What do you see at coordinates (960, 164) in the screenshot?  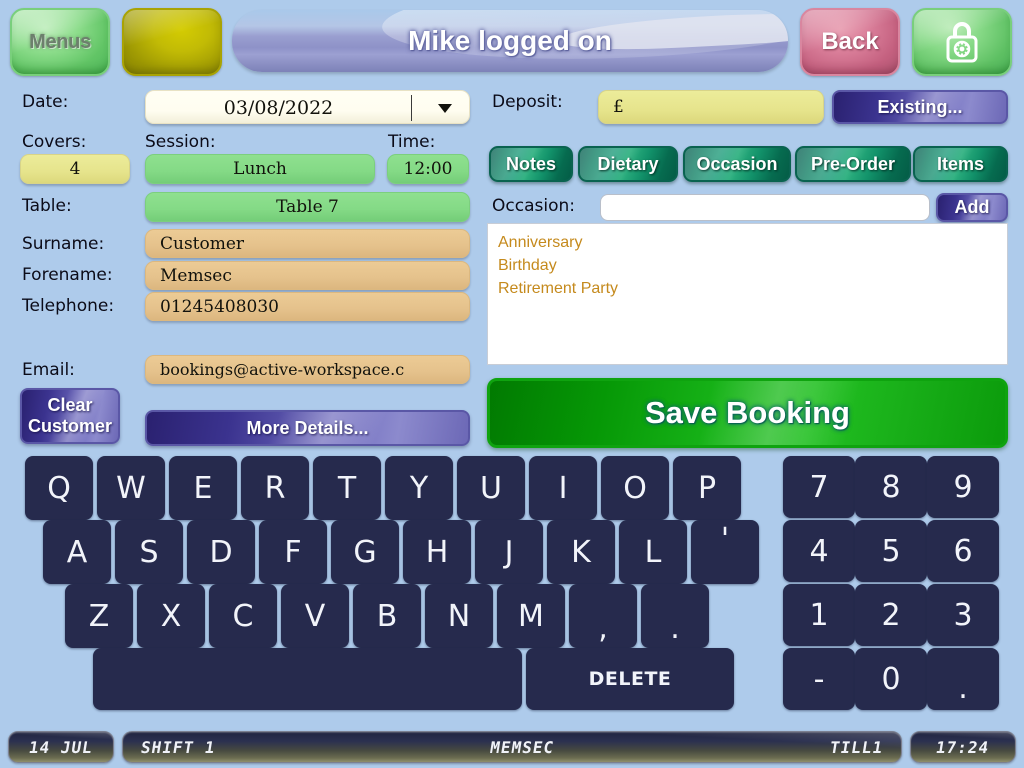 I see `tab-items: Items` at bounding box center [960, 164].